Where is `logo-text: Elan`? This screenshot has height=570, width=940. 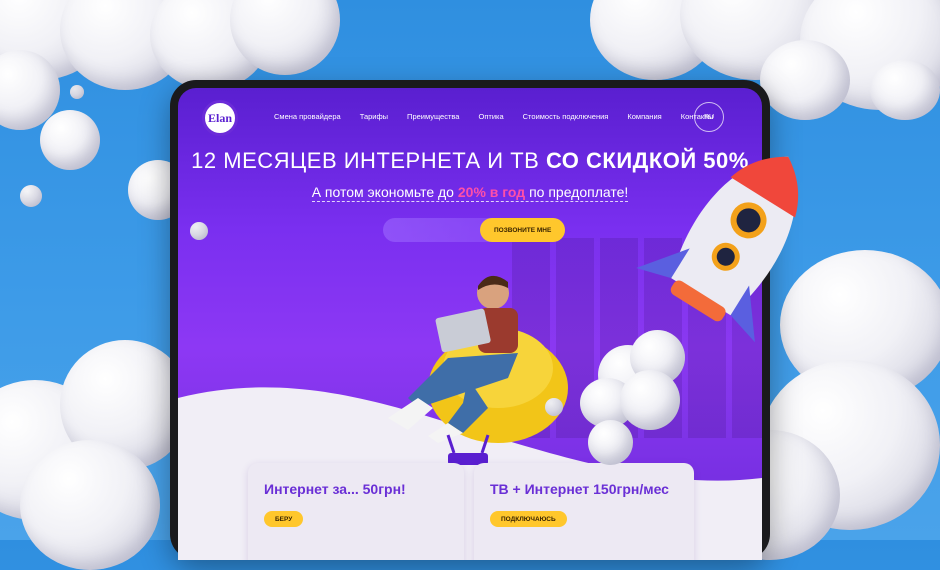 logo-text: Elan is located at coordinates (219, 117).